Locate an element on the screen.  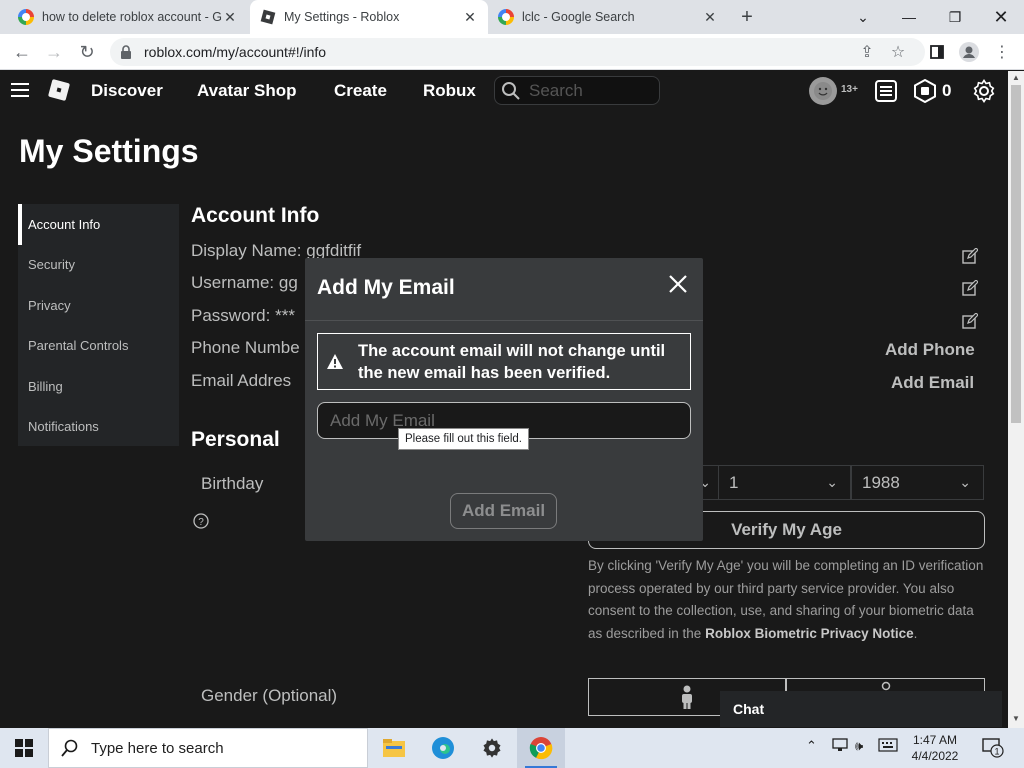
file-explorer-icon is located at coordinates (394, 748).